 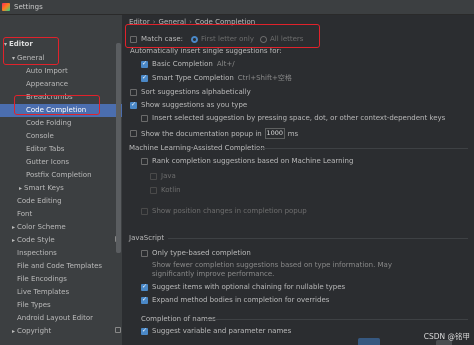 What do you see at coordinates (61, 240) in the screenshot?
I see `sidebar-item-code-style: ▸ Code Style` at bounding box center [61, 240].